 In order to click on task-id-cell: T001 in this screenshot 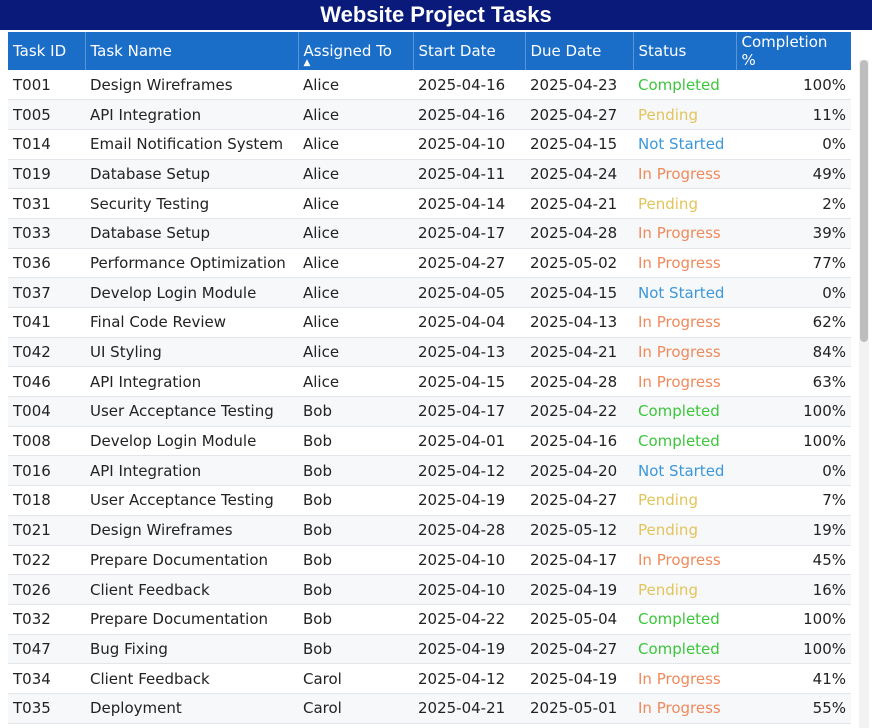, I will do `click(46, 85)`.